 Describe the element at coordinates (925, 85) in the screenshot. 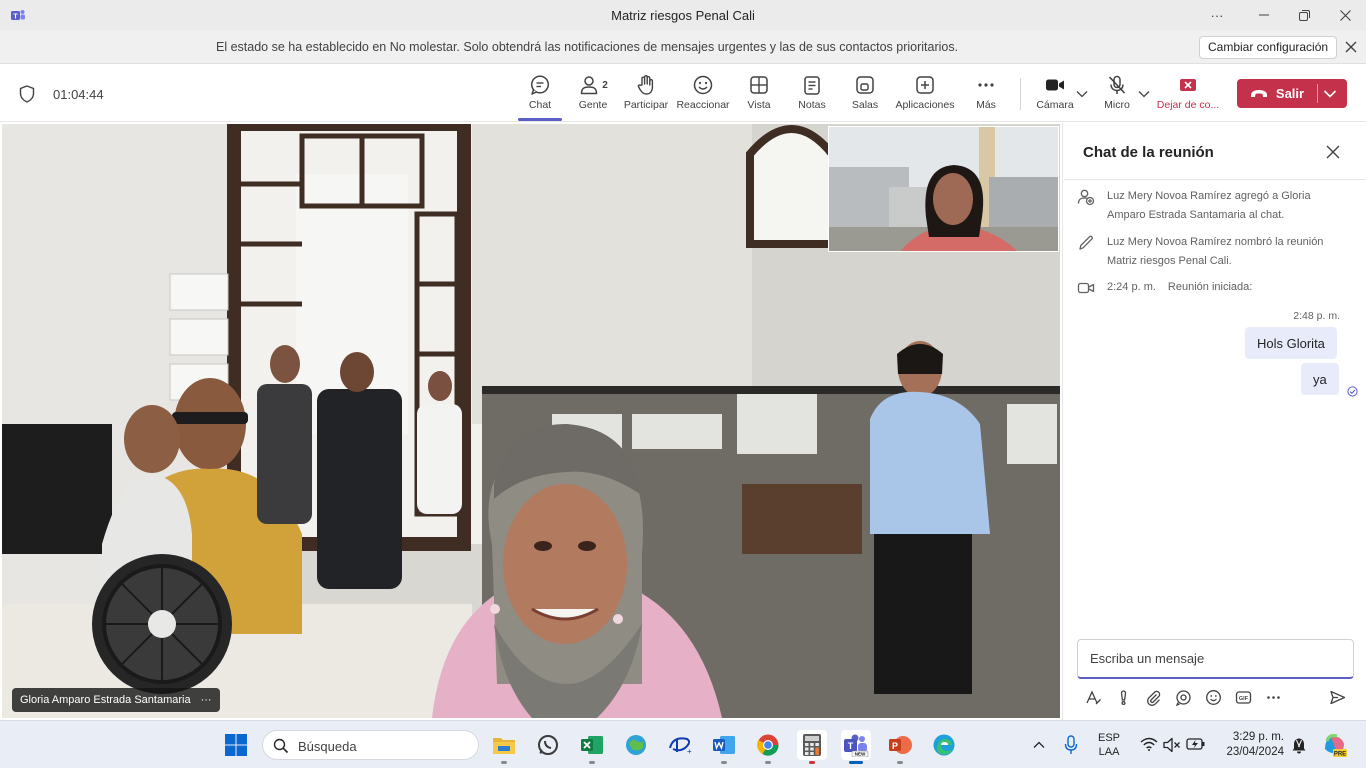

I see `add-apps-icon` at that location.